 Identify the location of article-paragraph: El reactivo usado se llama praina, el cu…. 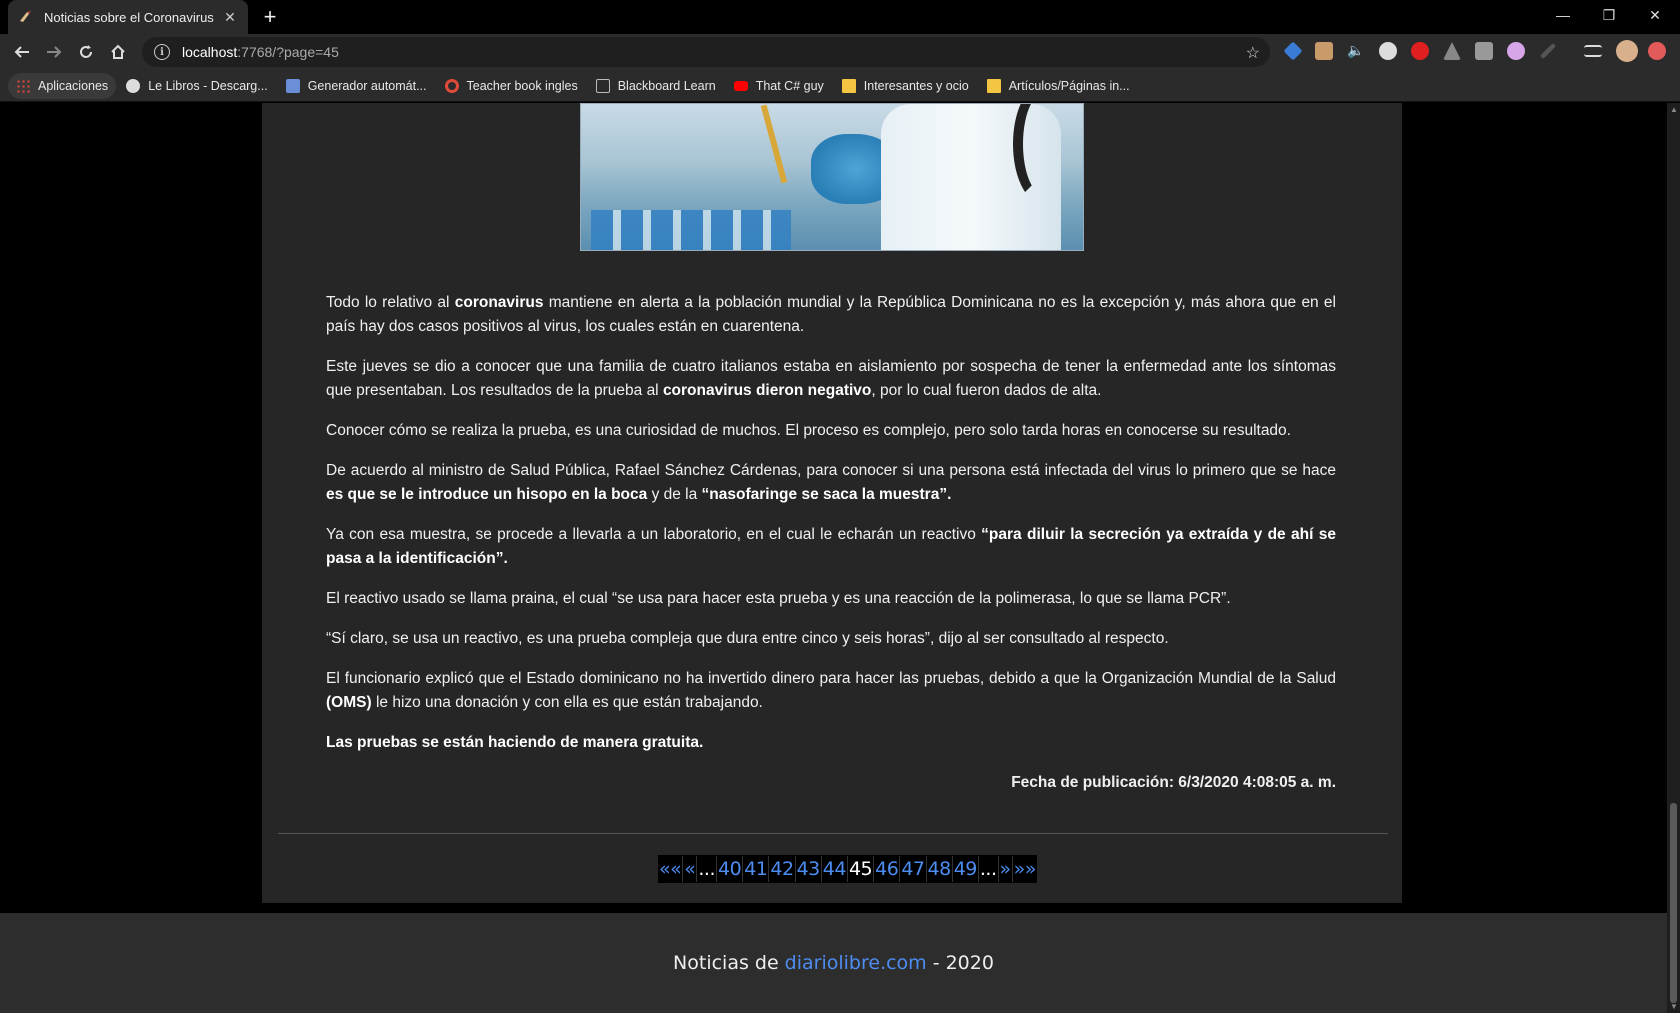
(778, 598).